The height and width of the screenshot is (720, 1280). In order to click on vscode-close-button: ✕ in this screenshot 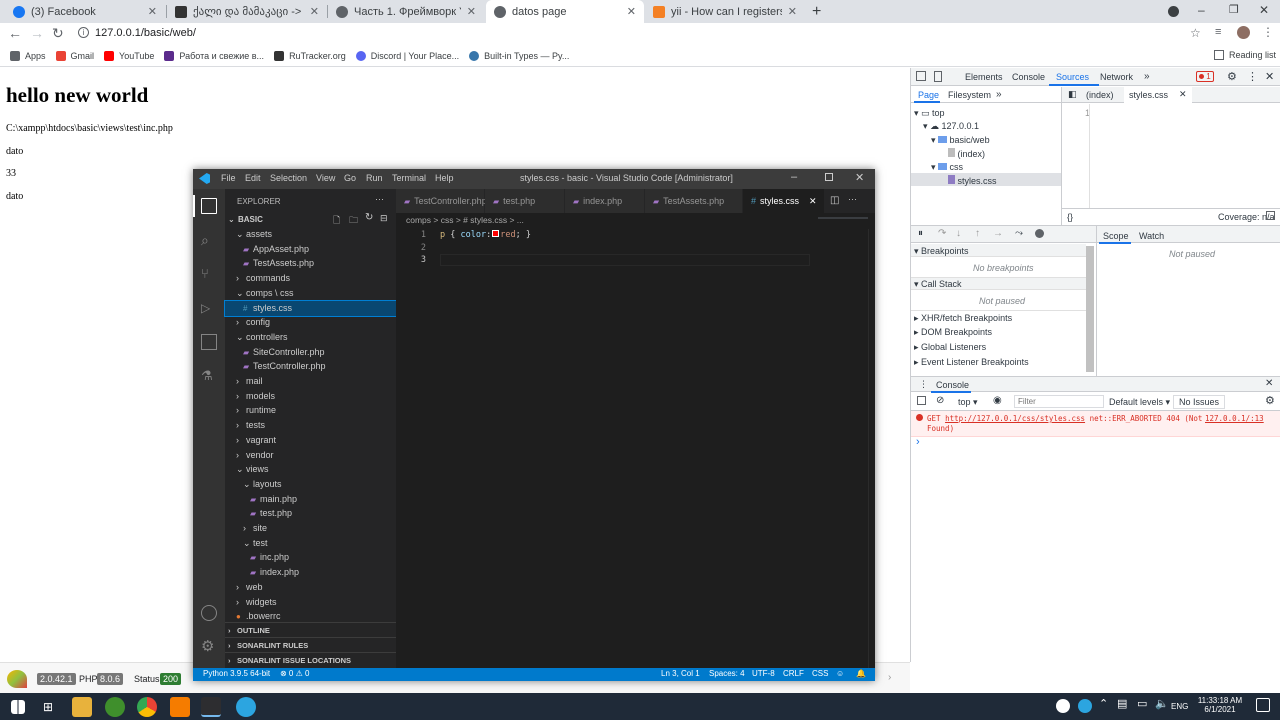, I will do `click(859, 177)`.